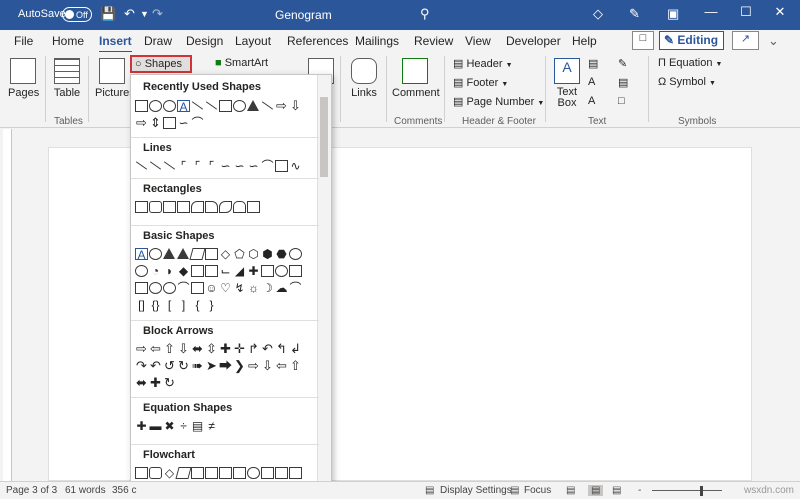  What do you see at coordinates (377, 41) in the screenshot?
I see `tab-mailings: Mailings` at bounding box center [377, 41].